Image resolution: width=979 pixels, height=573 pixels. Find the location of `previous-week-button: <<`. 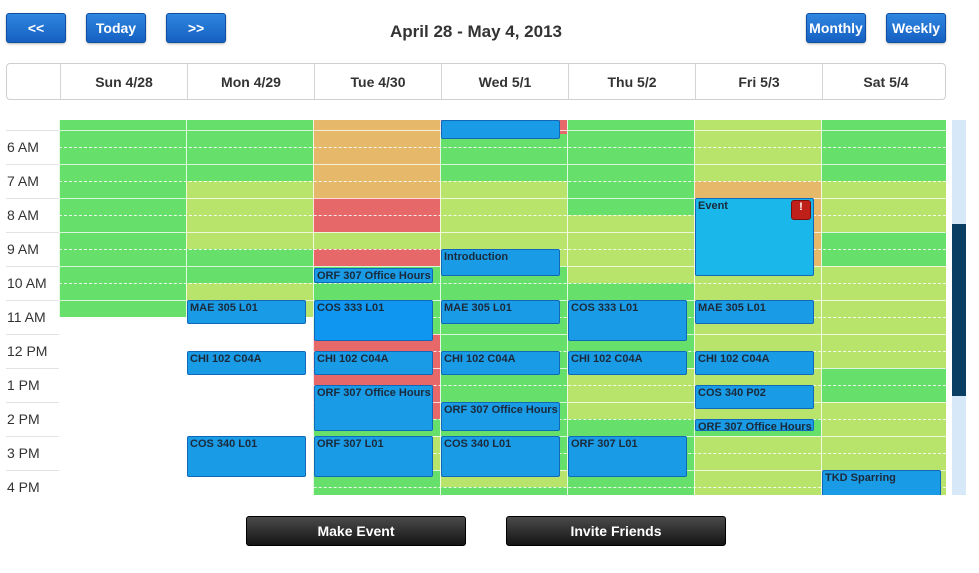

previous-week-button: << is located at coordinates (36, 28).